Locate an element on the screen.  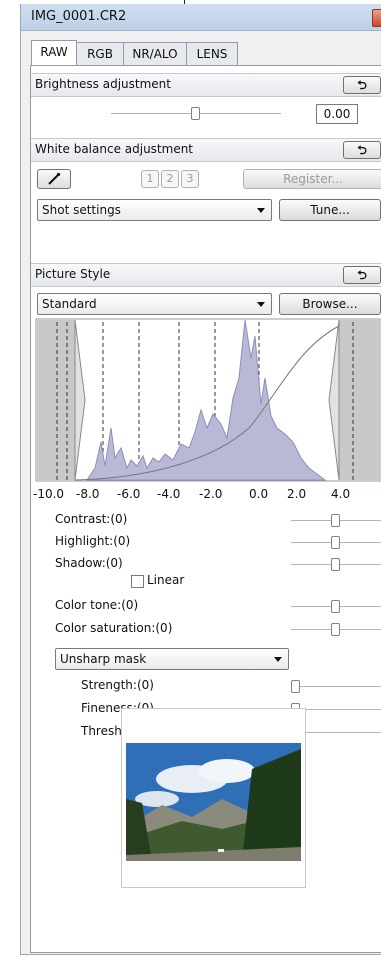
color-saturation-label: Color saturation:(0) is located at coordinates (114, 628).